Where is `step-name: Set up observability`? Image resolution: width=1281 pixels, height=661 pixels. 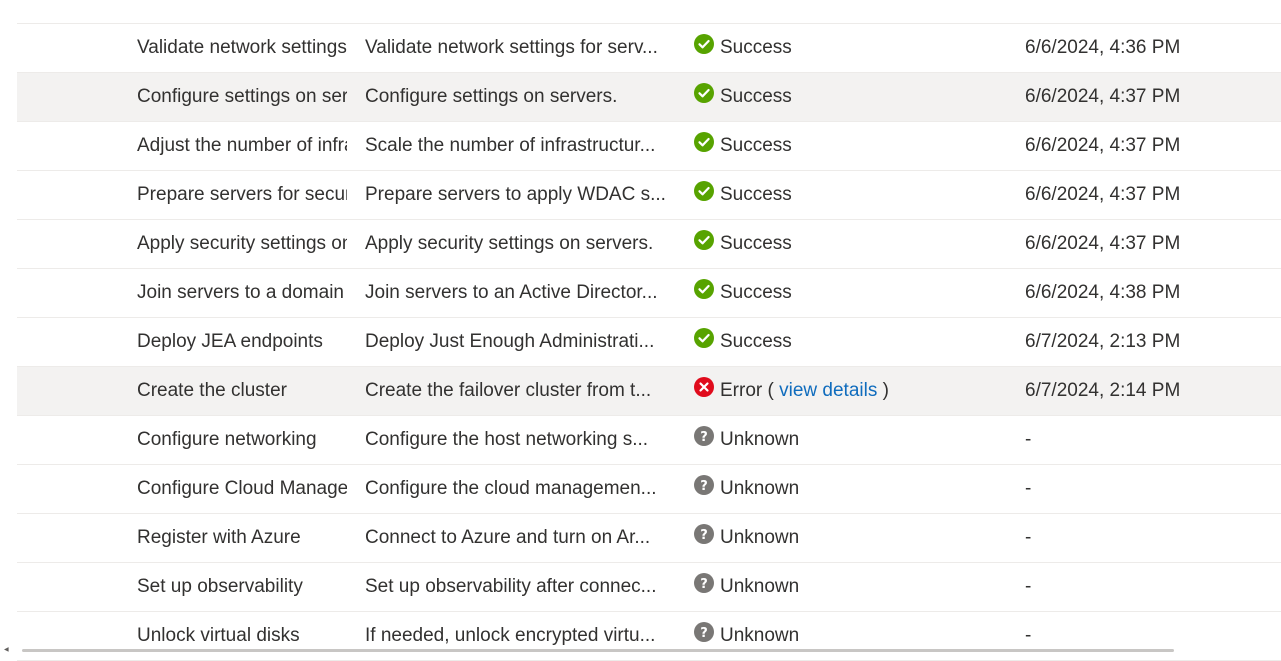 step-name: Set up observability is located at coordinates (220, 586).